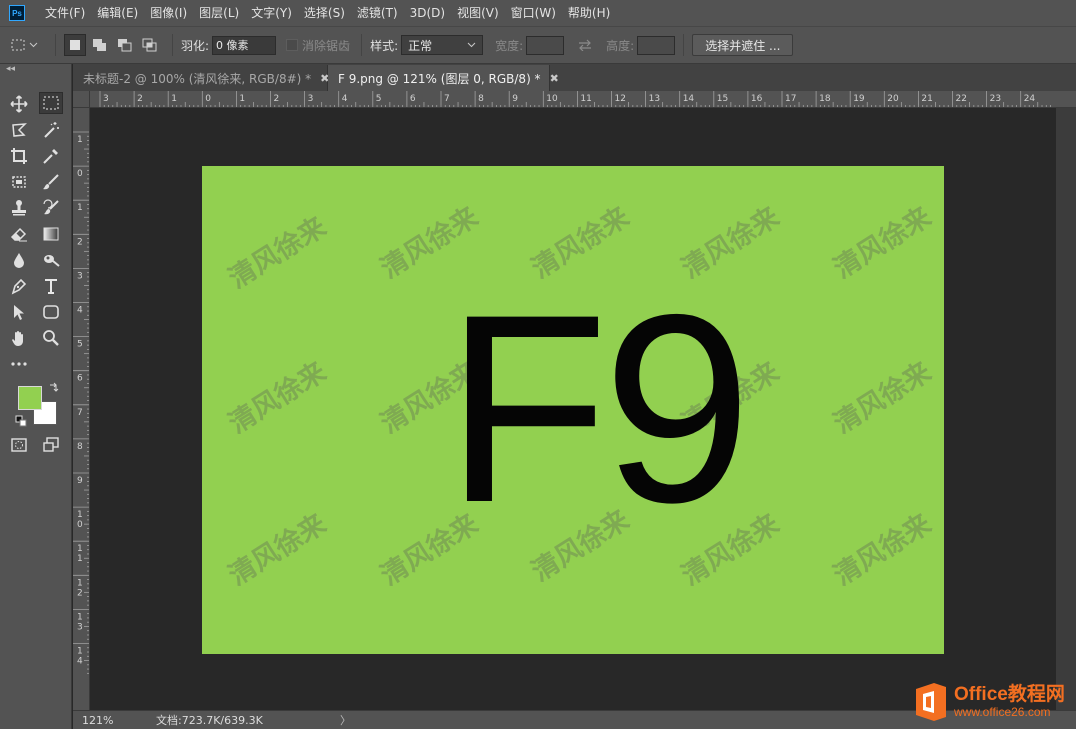 The width and height of the screenshot is (1076, 729). What do you see at coordinates (95, 720) in the screenshot?
I see `zoom-level-field: 121%` at bounding box center [95, 720].